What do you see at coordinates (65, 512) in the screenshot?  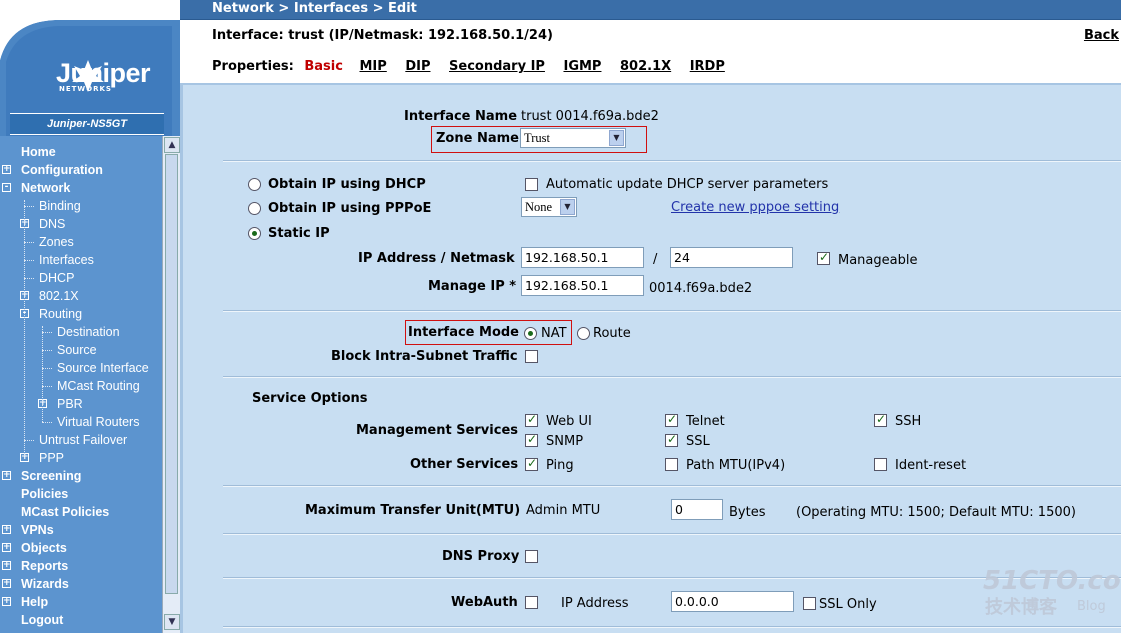 I see `sidebar-item-mcast-policies: MCast Policies` at bounding box center [65, 512].